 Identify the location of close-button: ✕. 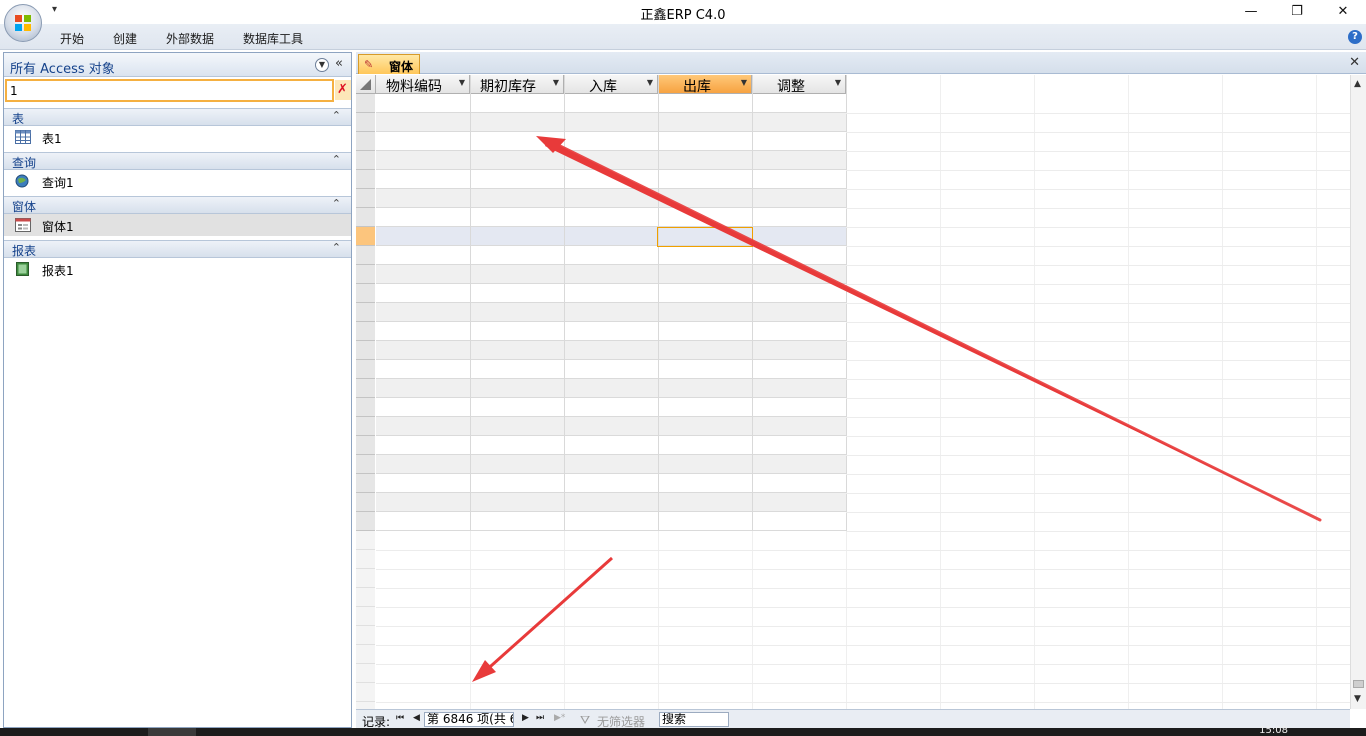
(1343, 12).